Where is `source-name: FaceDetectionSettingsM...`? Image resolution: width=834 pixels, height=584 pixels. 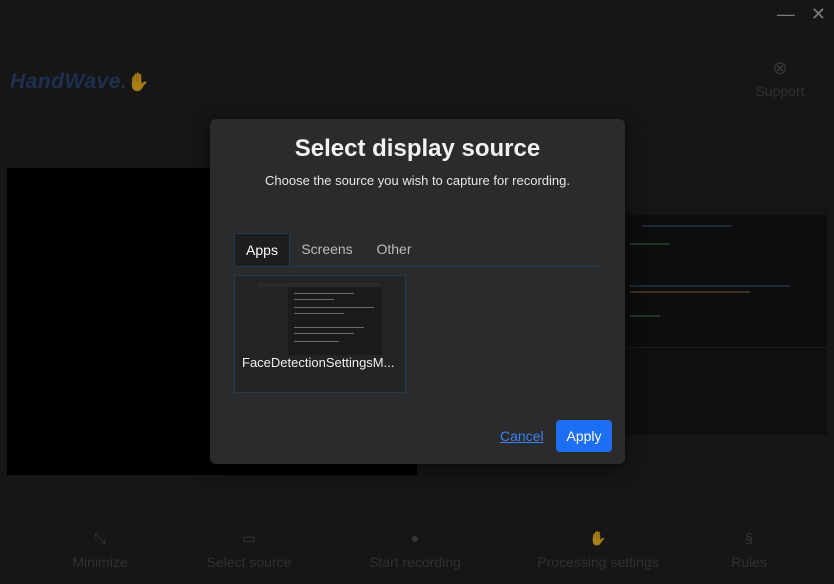 source-name: FaceDetectionSettingsM... is located at coordinates (318, 362).